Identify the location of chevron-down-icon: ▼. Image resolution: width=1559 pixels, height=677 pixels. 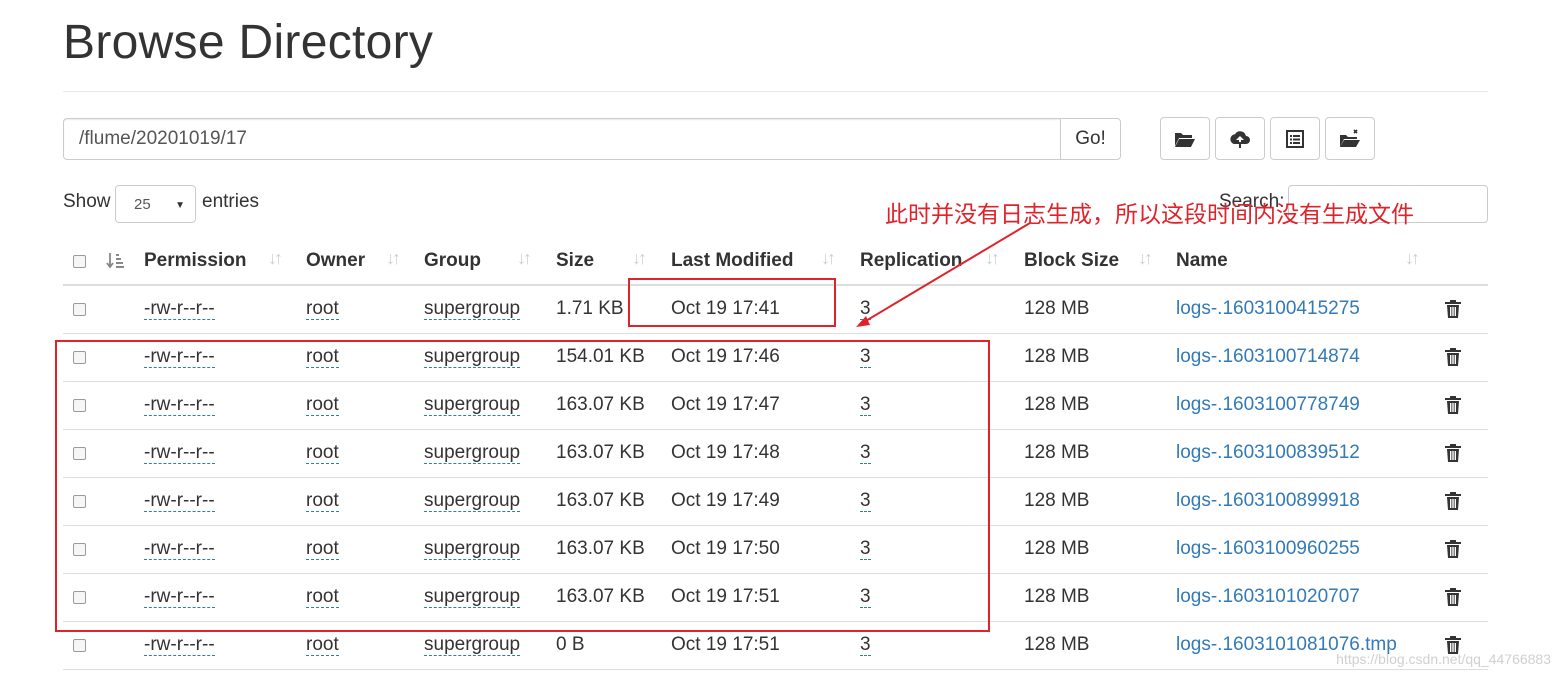
(180, 205).